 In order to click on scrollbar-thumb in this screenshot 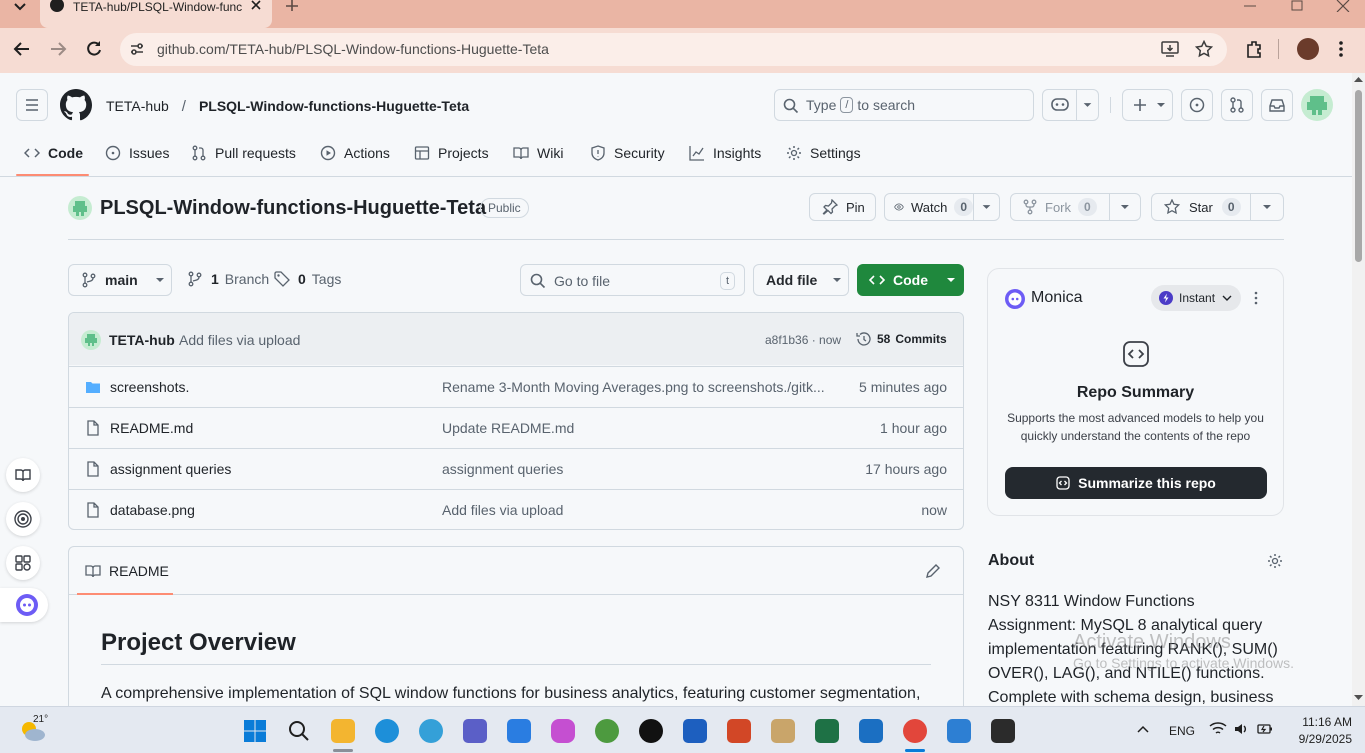, I will do `click(1358, 176)`.